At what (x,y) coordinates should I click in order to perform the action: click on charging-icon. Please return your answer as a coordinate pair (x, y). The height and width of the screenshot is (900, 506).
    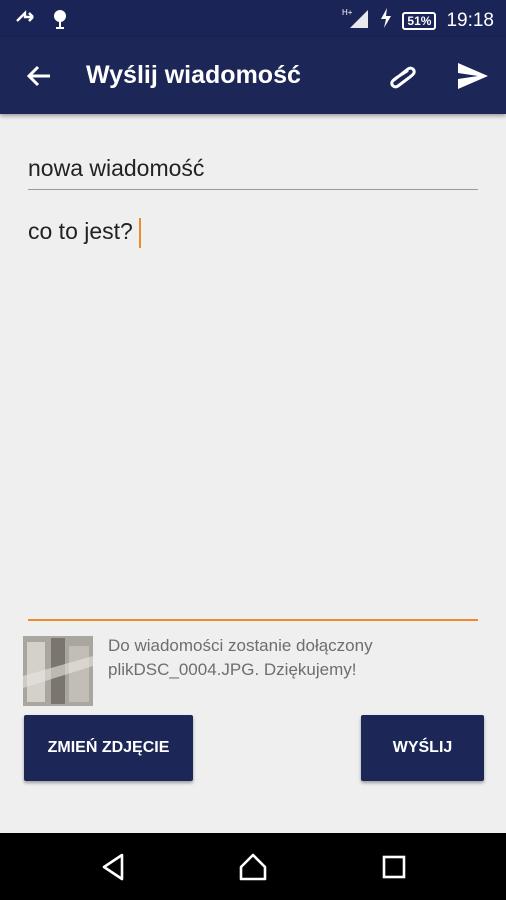
    Looking at the image, I should click on (386, 20).